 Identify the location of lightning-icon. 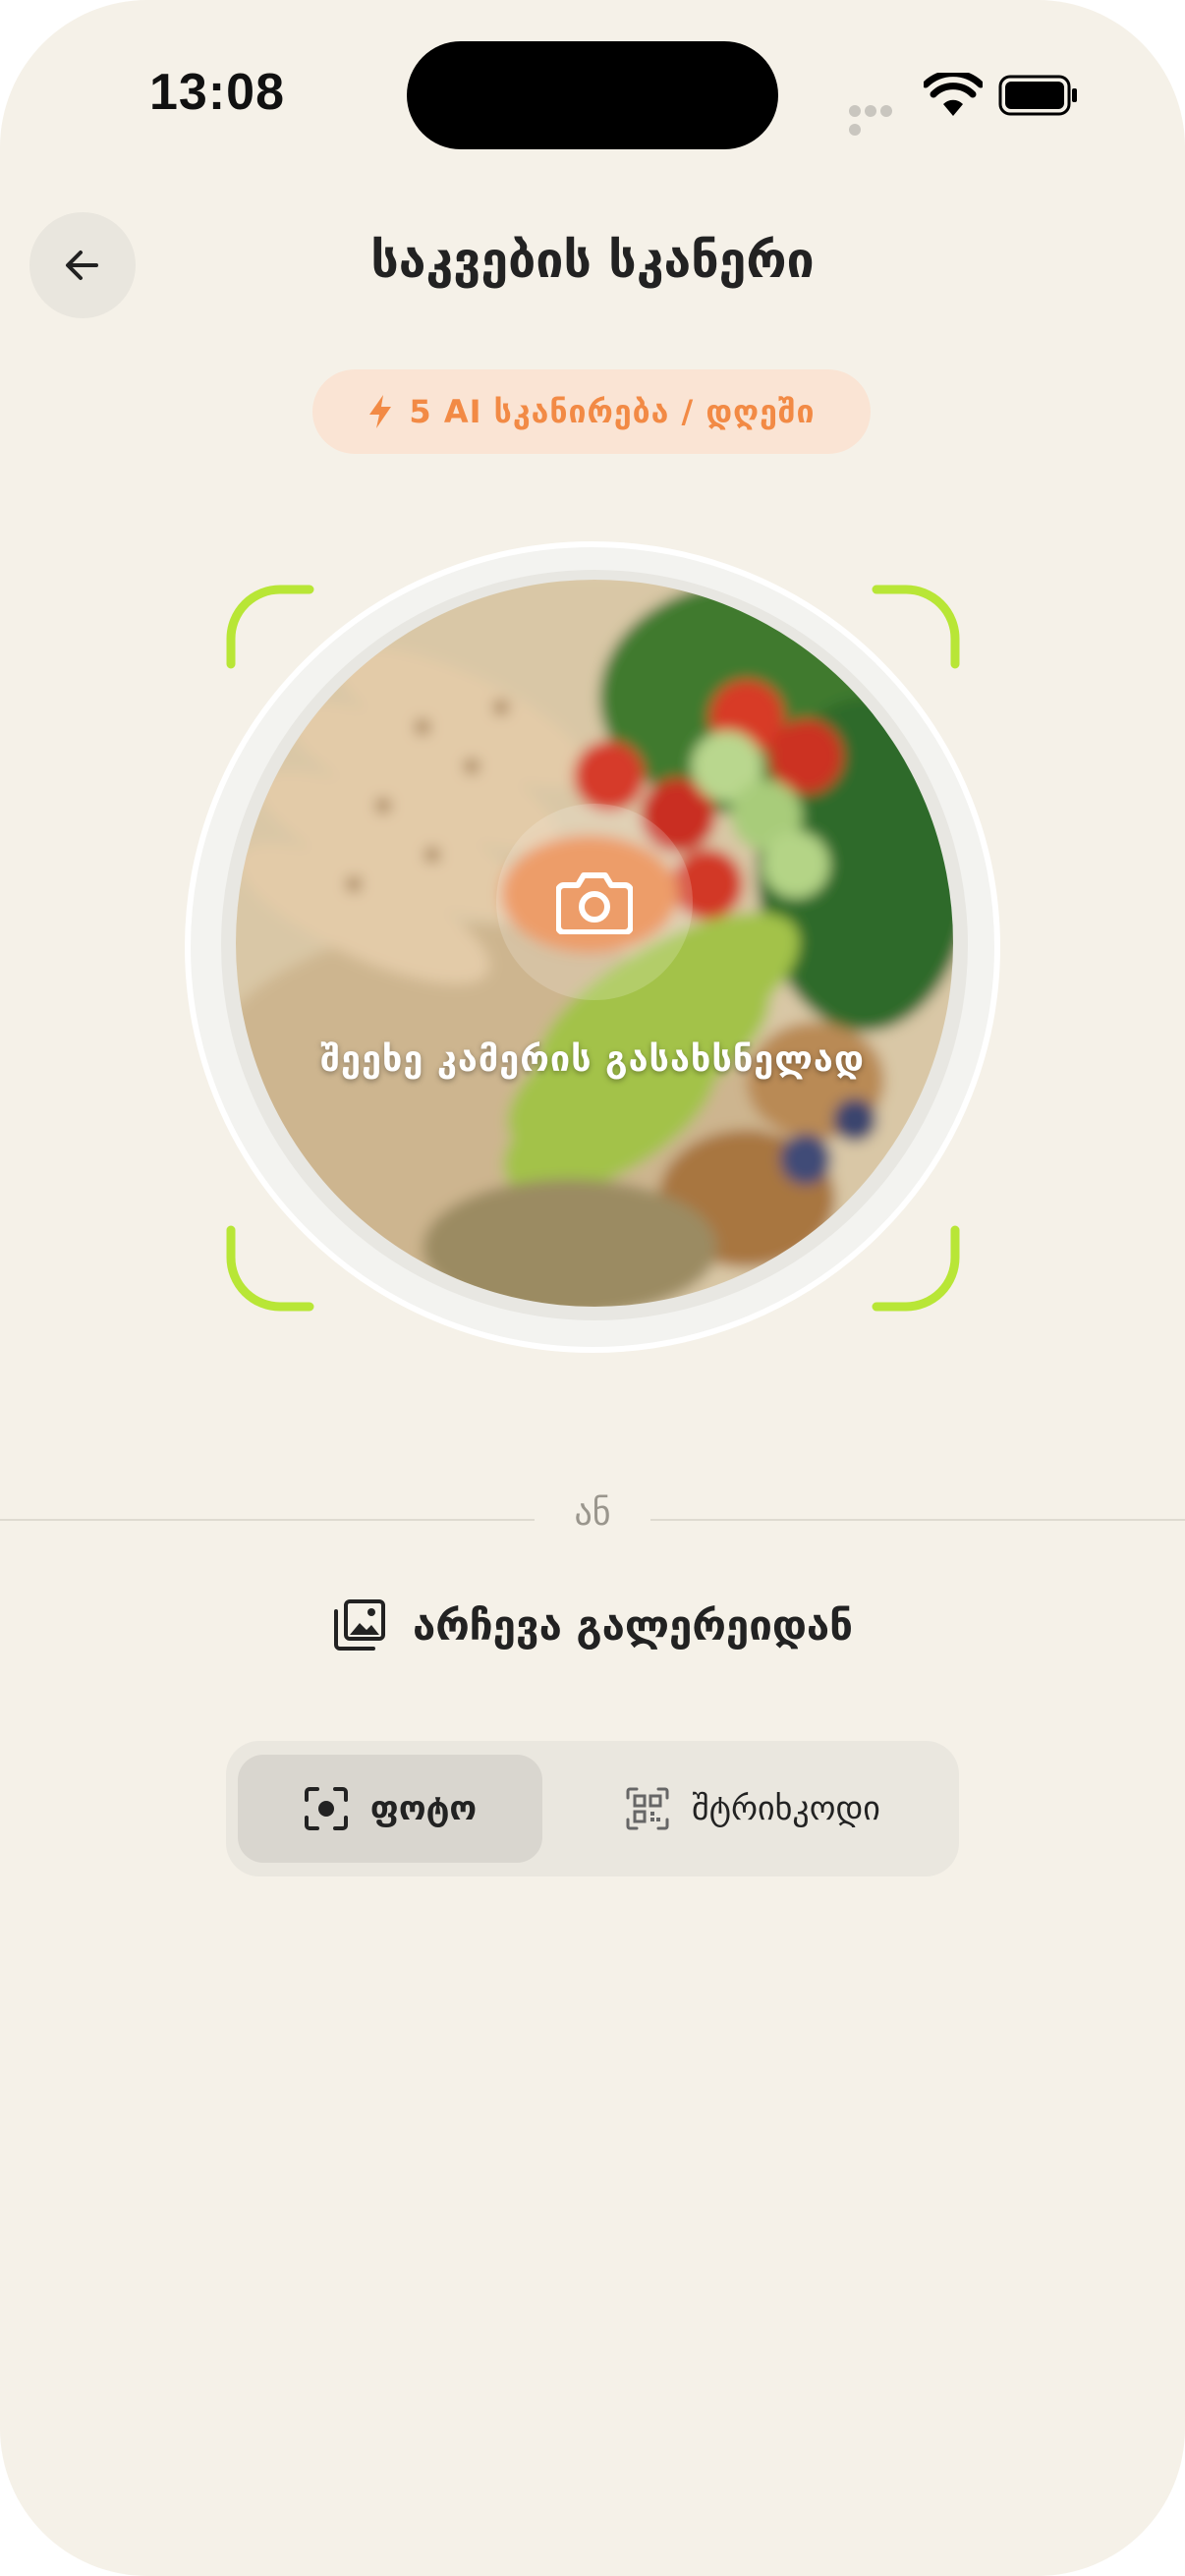
(381, 411).